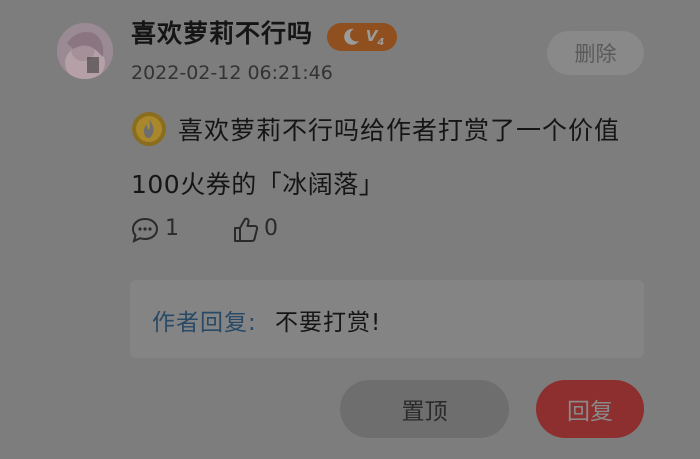  I want to click on comment-count: 1, so click(172, 228).